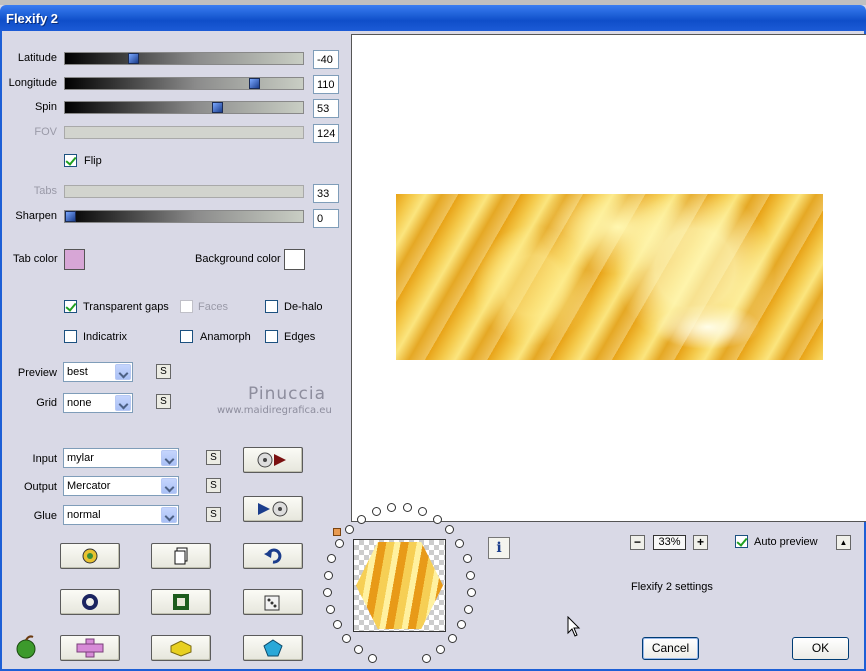 The image size is (866, 671). I want to click on sharpen-slider-thumb, so click(70, 216).